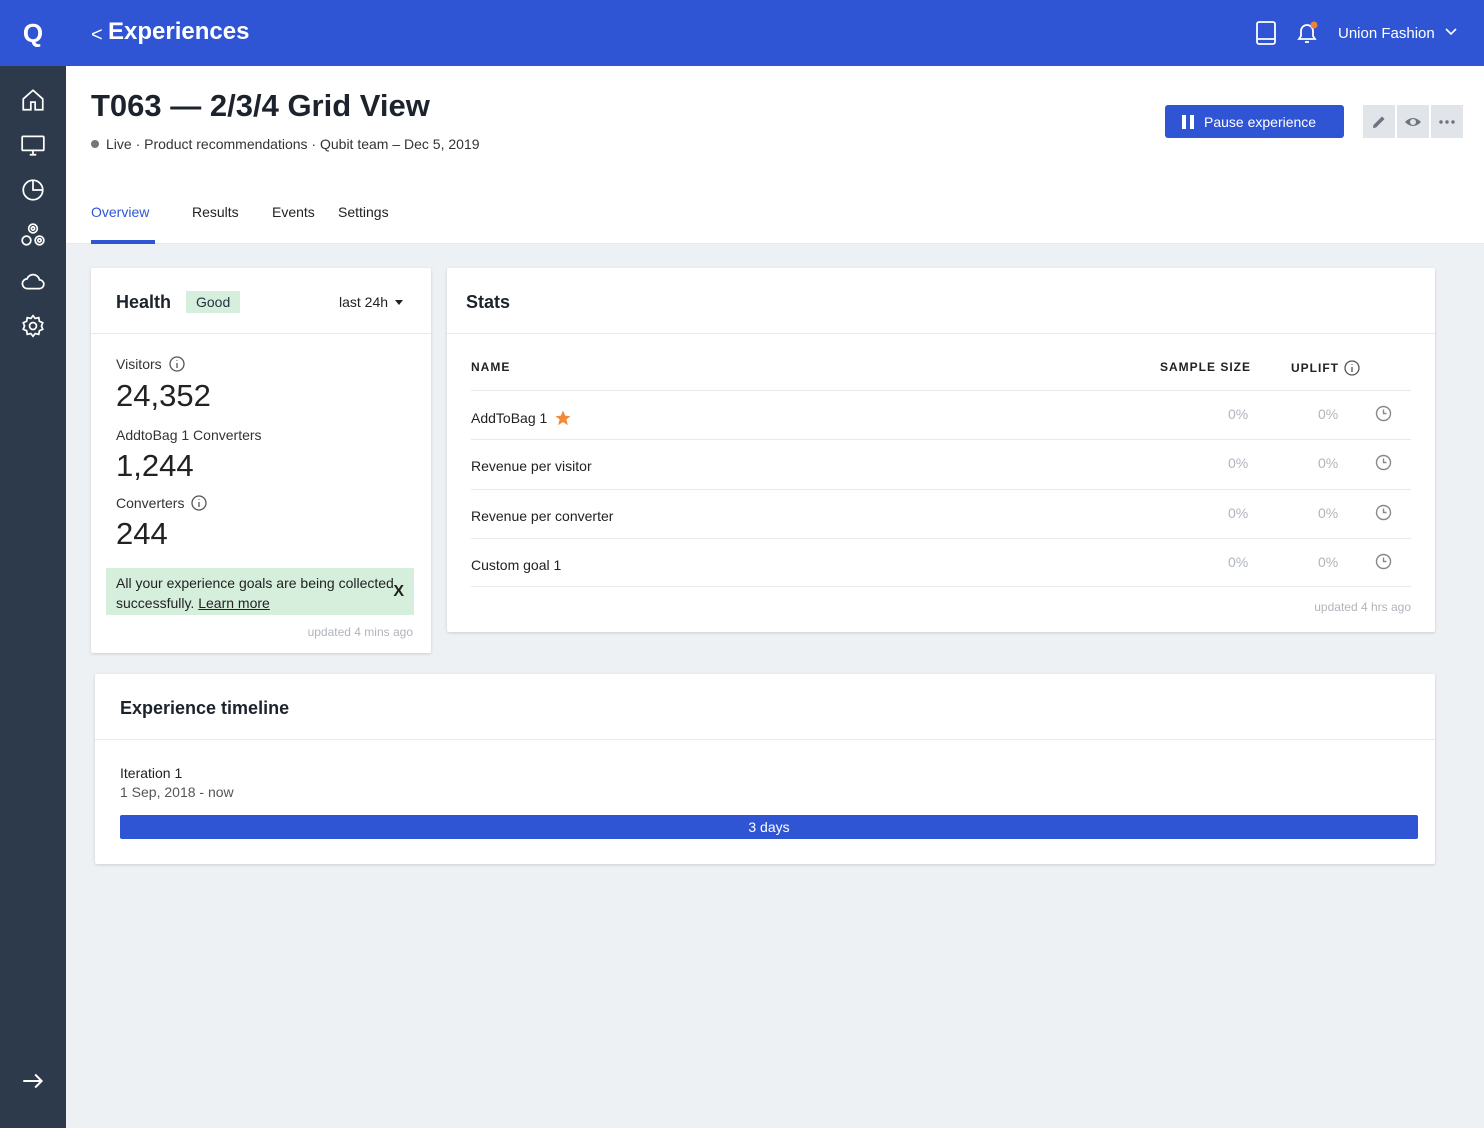 The image size is (1484, 1128). Describe the element at coordinates (155, 465) in the screenshot. I see `addtobag-converters-value: 1,244` at that location.